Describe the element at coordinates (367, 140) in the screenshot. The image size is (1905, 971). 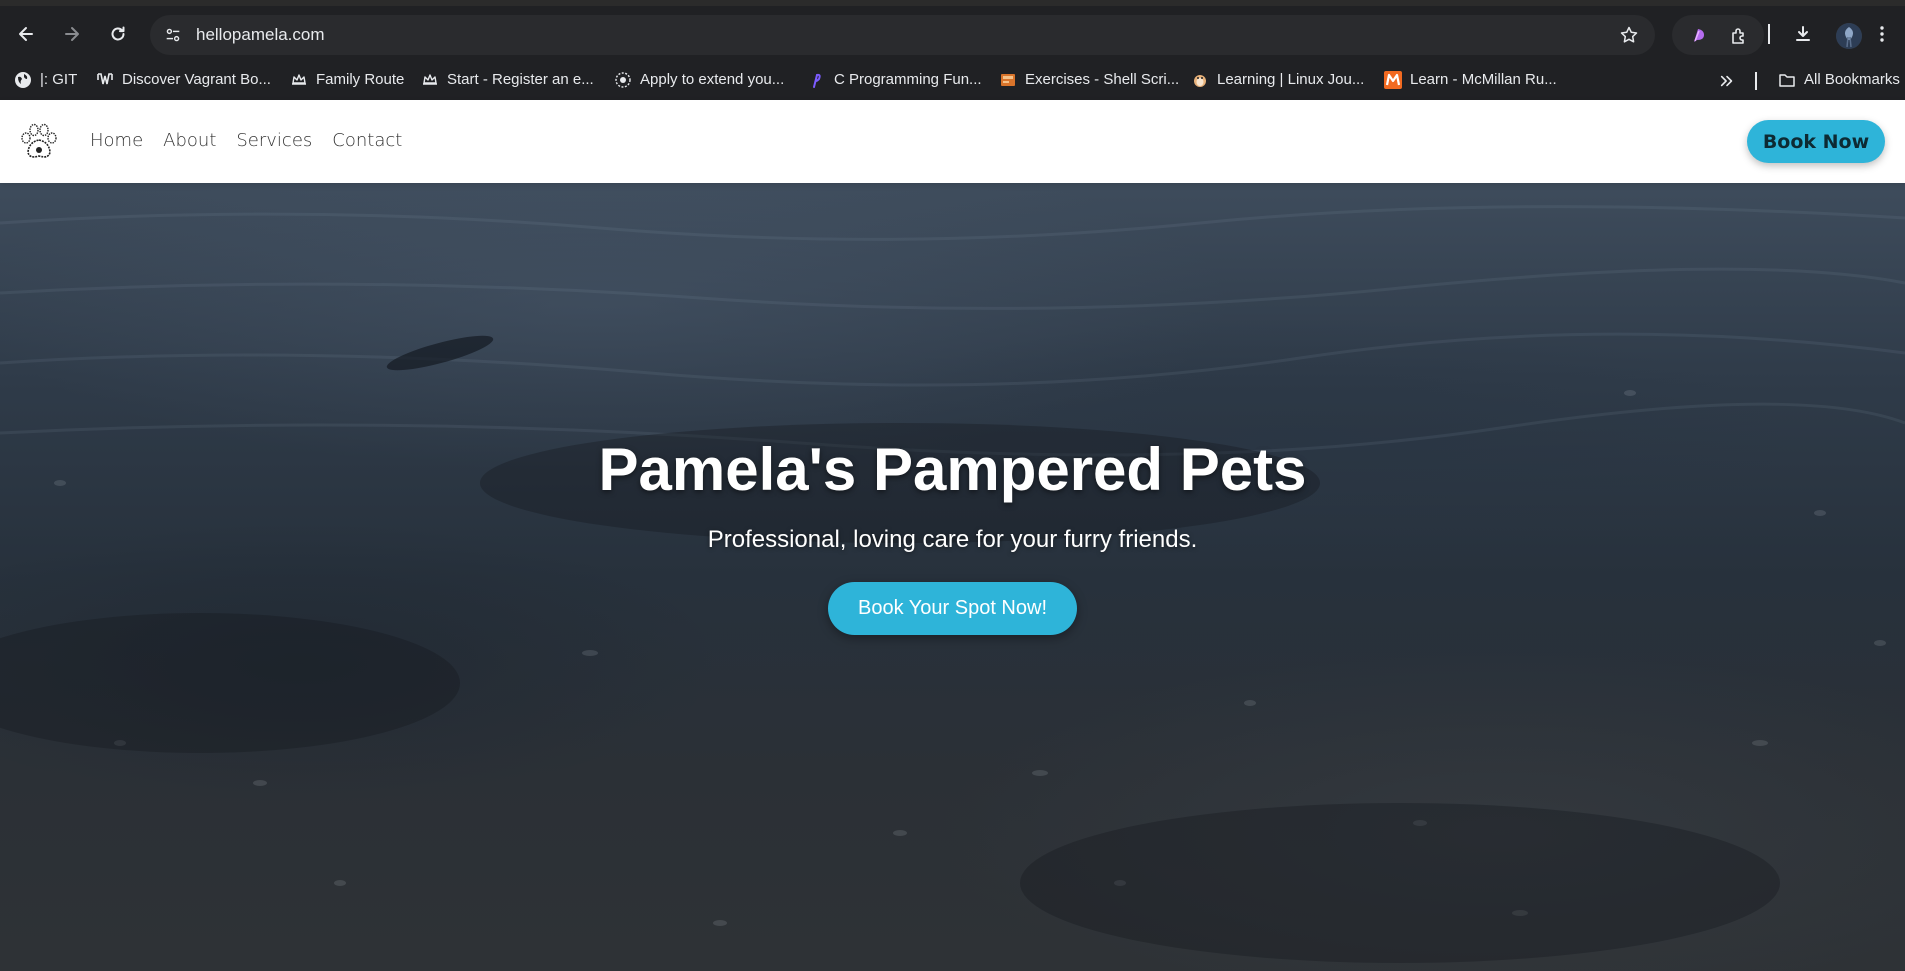
I see `nav-link-contact: Contact` at that location.